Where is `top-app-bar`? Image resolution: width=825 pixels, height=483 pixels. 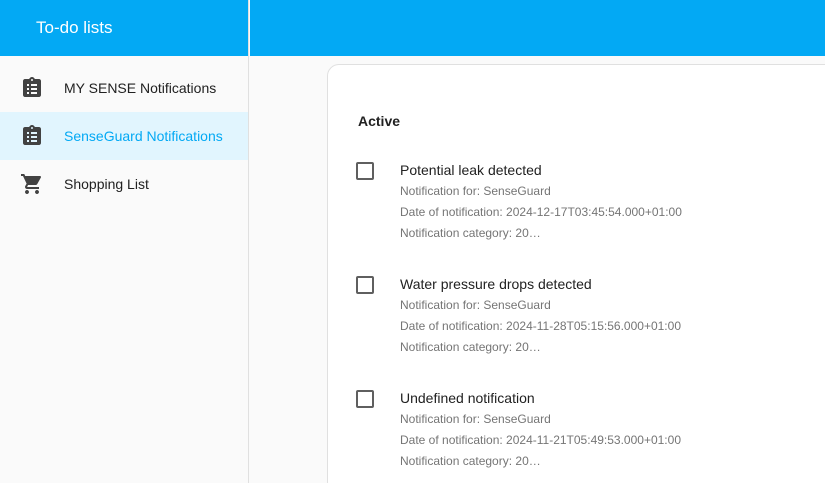 top-app-bar is located at coordinates (537, 28).